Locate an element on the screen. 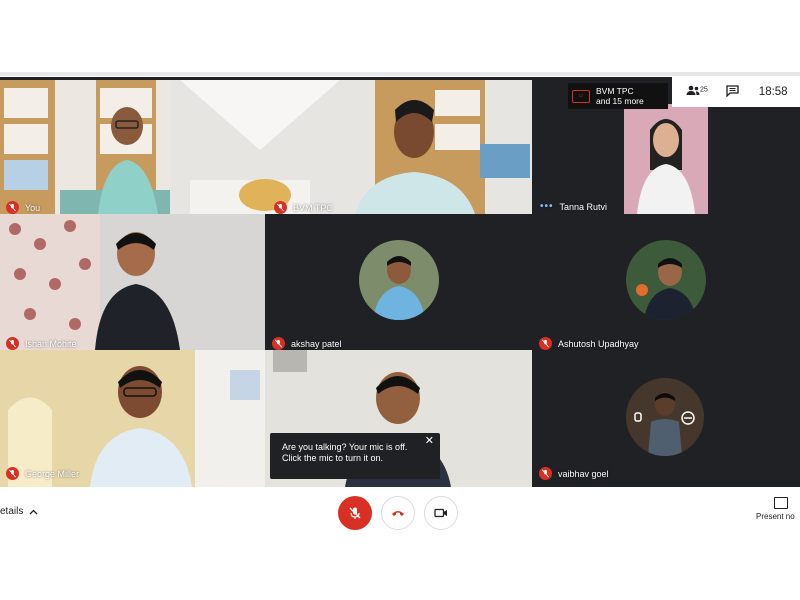 This screenshot has height=600, width=800. close-icon: ✕ is located at coordinates (429, 441).